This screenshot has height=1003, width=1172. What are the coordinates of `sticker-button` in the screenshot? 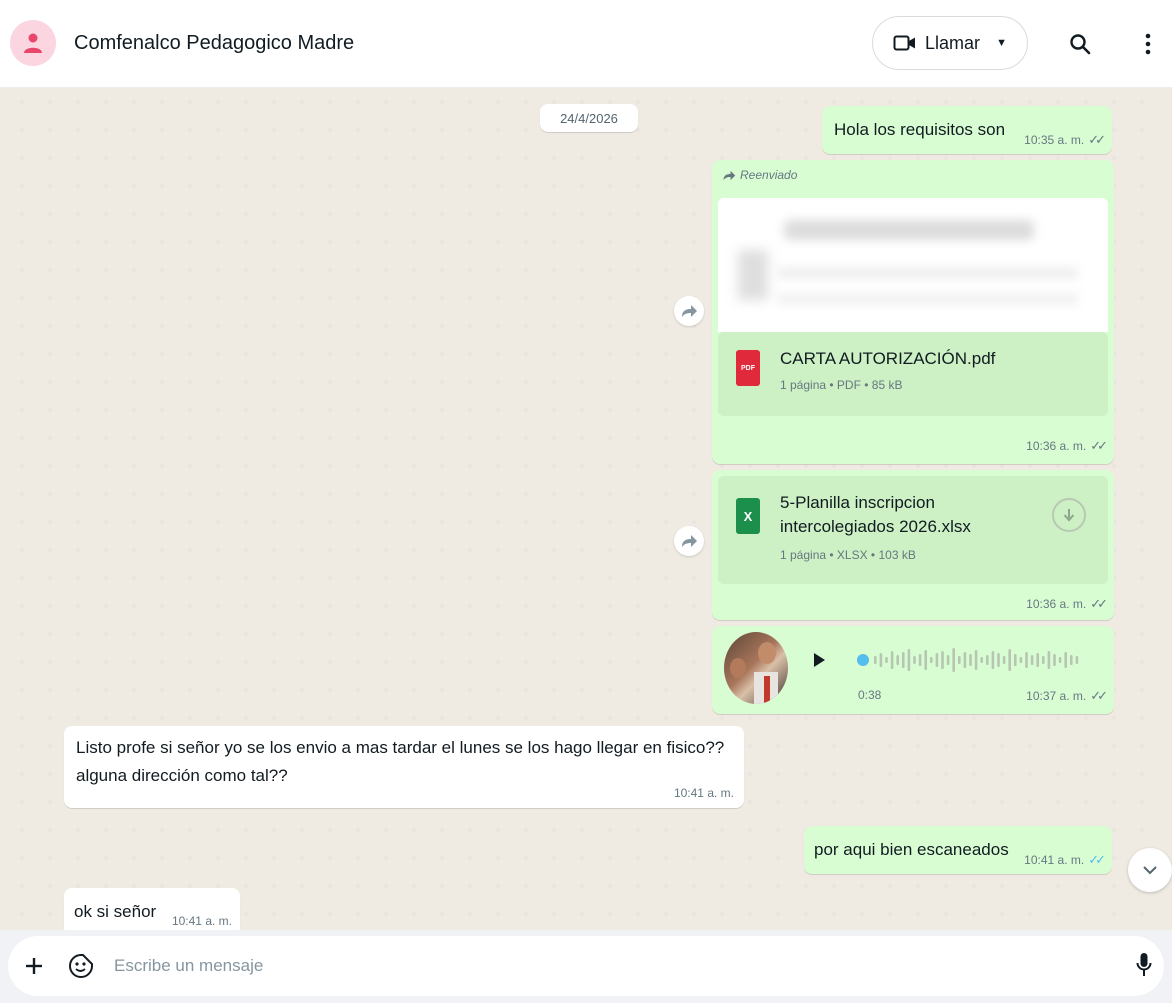 It's located at (81, 968).